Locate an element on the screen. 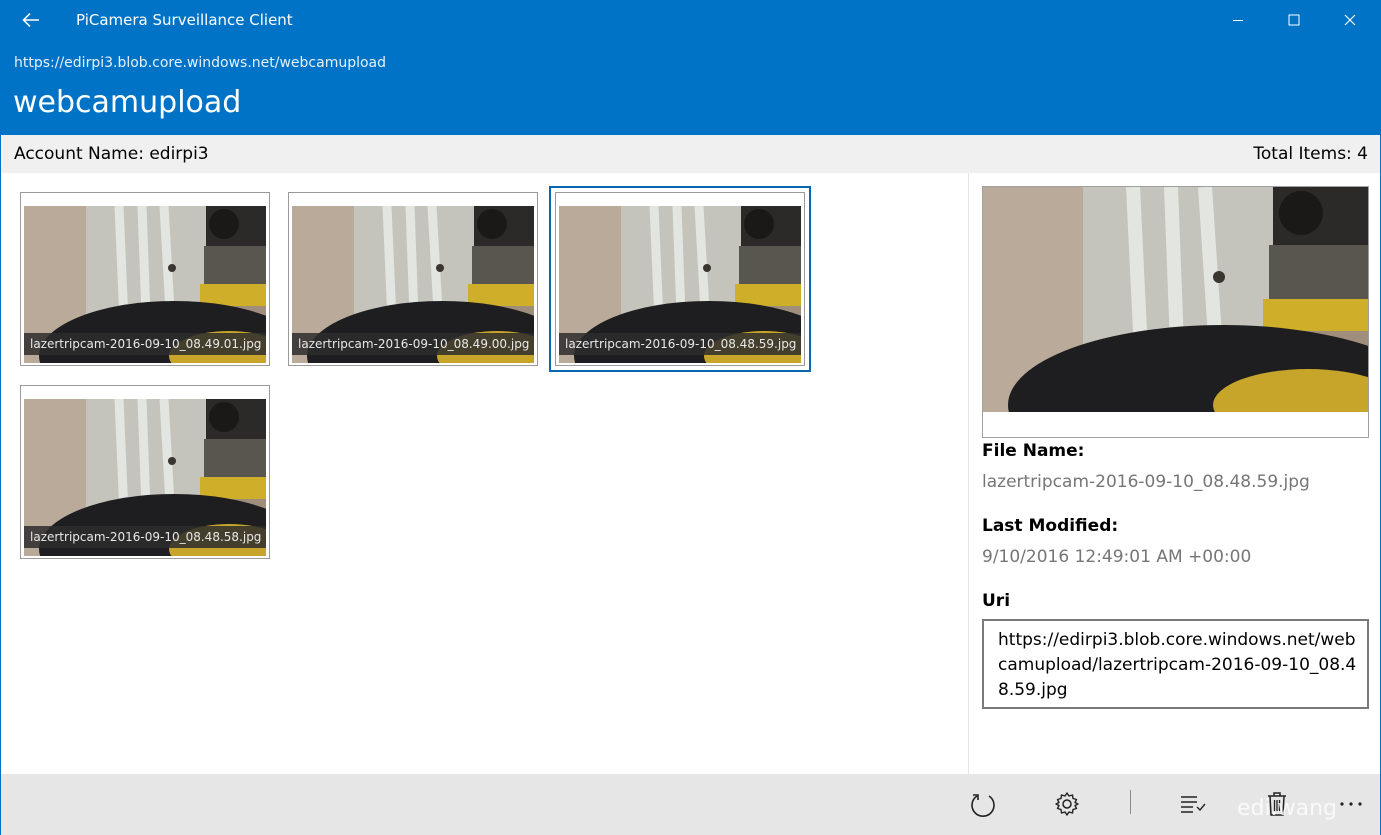 Image resolution: width=1381 pixels, height=835 pixels. last-modified-value: 9/10/2016 12:49:01 AM +00:00 is located at coordinates (1117, 557).